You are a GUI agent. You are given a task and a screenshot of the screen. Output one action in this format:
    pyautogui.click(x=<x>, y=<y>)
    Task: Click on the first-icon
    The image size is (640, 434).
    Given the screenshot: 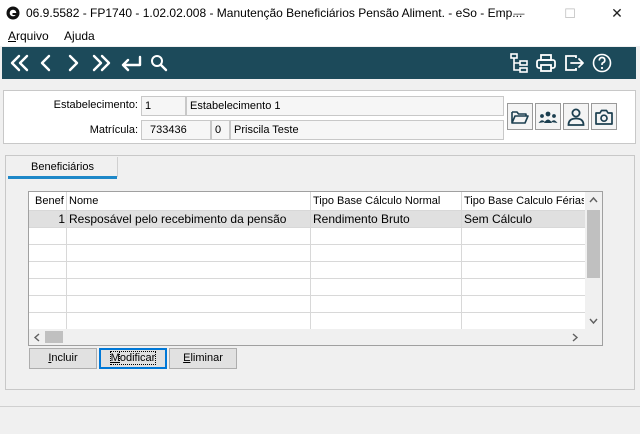 What is the action you would take?
    pyautogui.click(x=19, y=63)
    